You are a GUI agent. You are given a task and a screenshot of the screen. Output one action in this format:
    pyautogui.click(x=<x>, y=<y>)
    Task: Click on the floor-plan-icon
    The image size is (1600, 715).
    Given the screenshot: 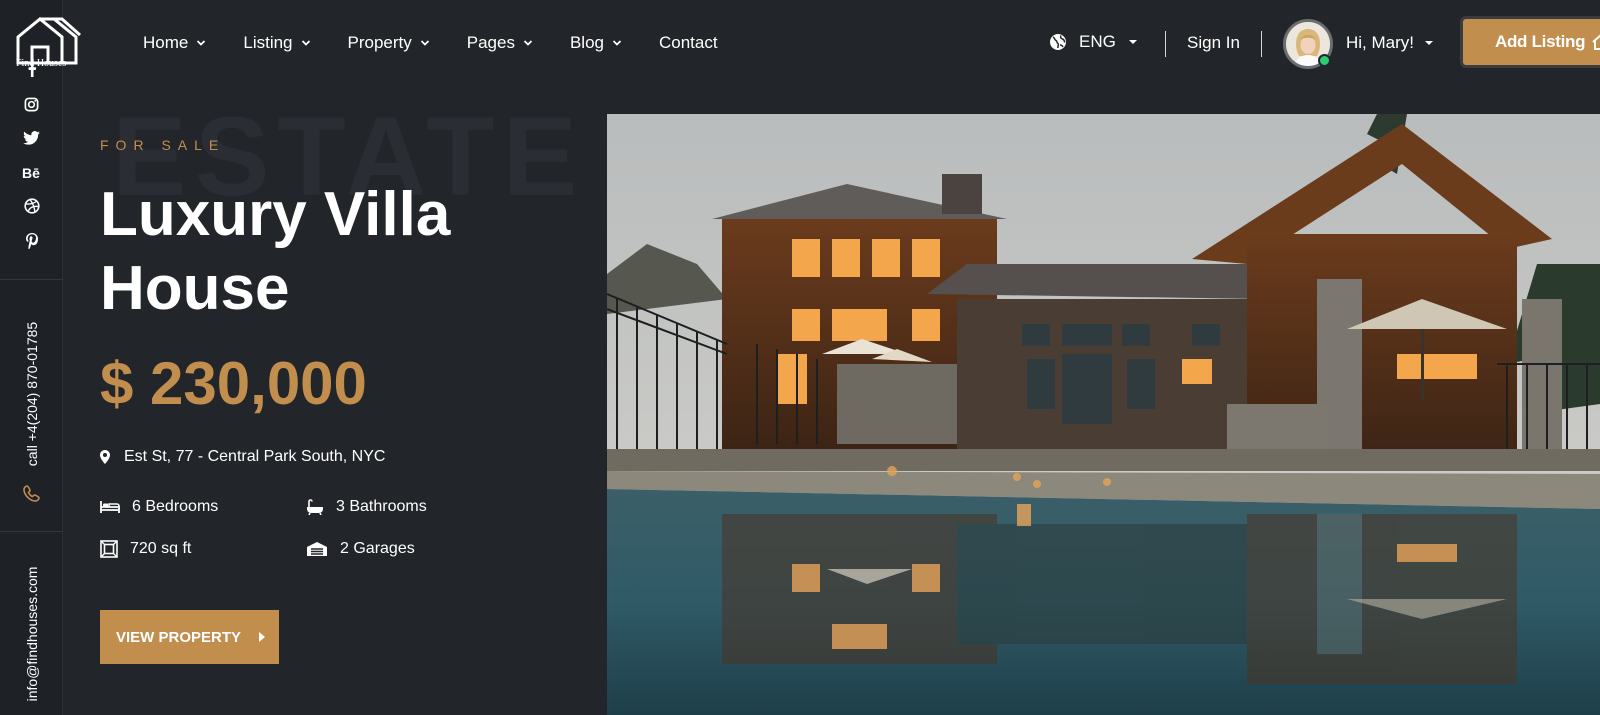 What is the action you would take?
    pyautogui.click(x=109, y=549)
    